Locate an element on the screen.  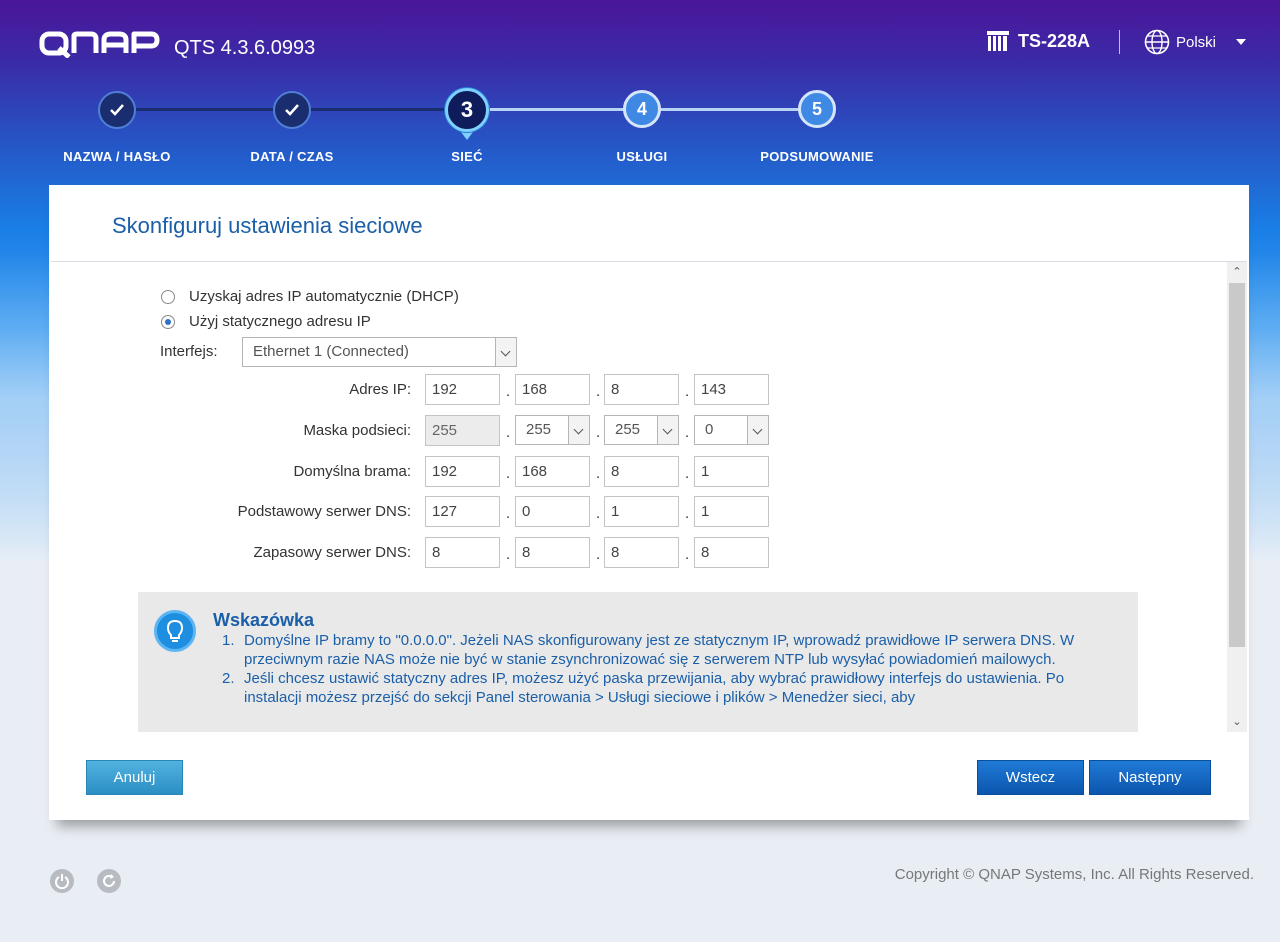
step-3-label: SIEĆ is located at coordinates (467, 156).